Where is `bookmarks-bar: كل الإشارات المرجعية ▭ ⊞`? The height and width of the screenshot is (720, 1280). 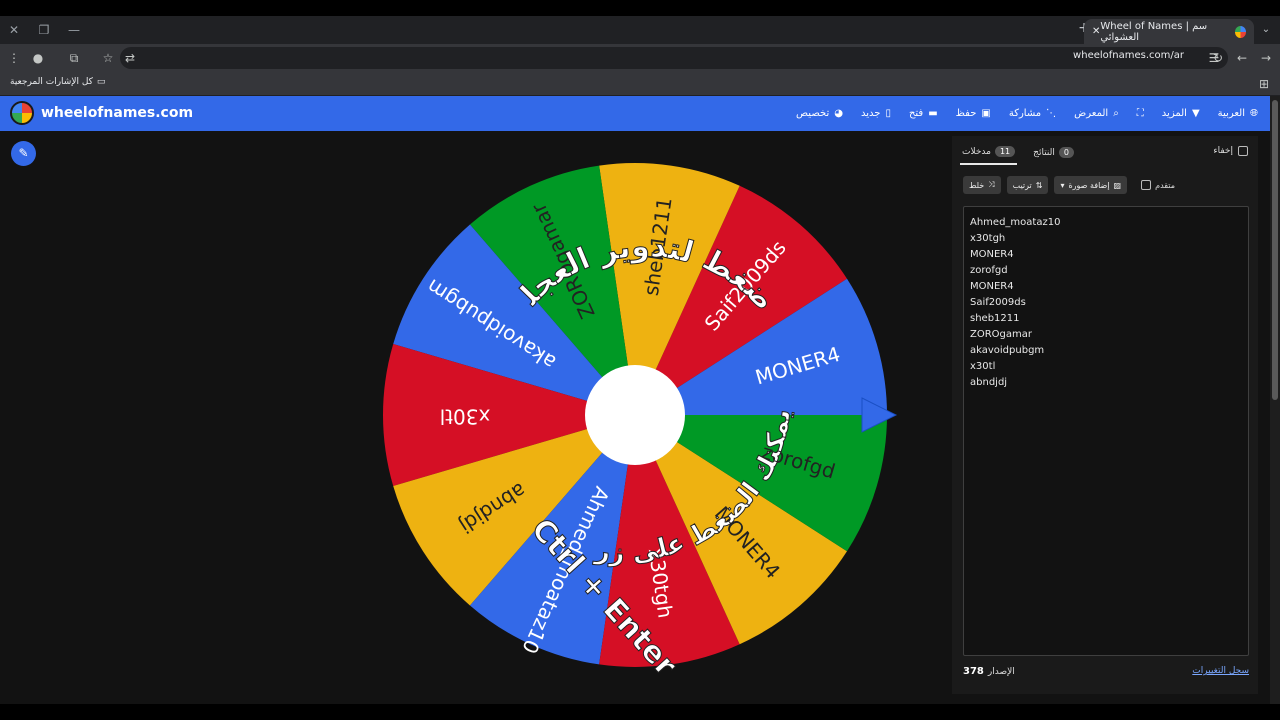 bookmarks-bar: كل الإشارات المرجعية ▭ ⊞ is located at coordinates (640, 84).